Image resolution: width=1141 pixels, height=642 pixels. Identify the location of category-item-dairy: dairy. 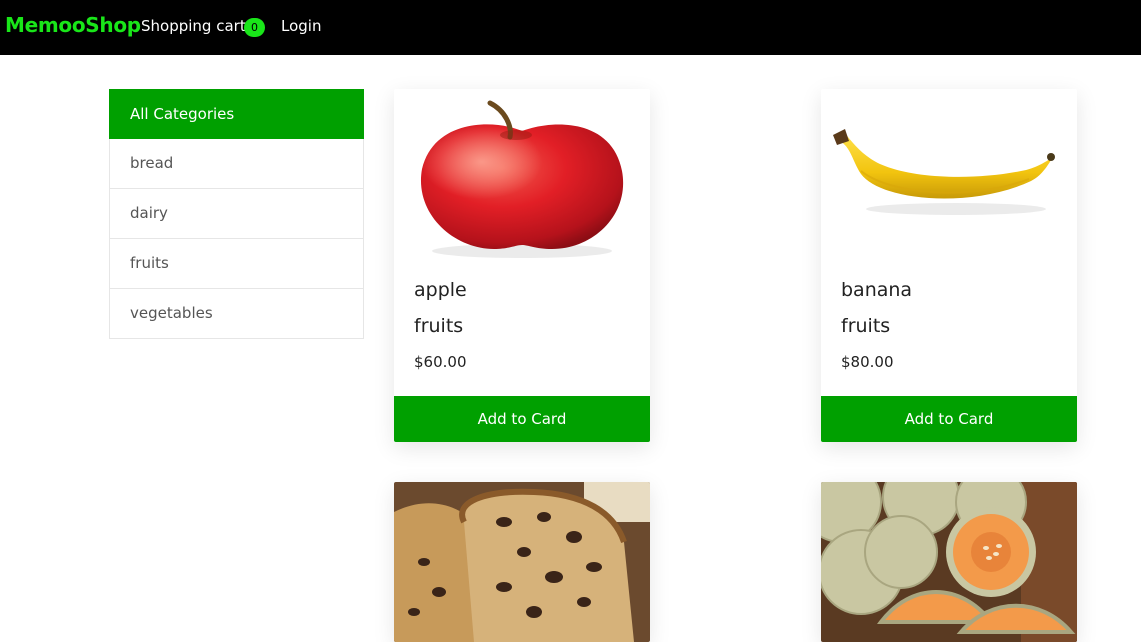
(236, 214).